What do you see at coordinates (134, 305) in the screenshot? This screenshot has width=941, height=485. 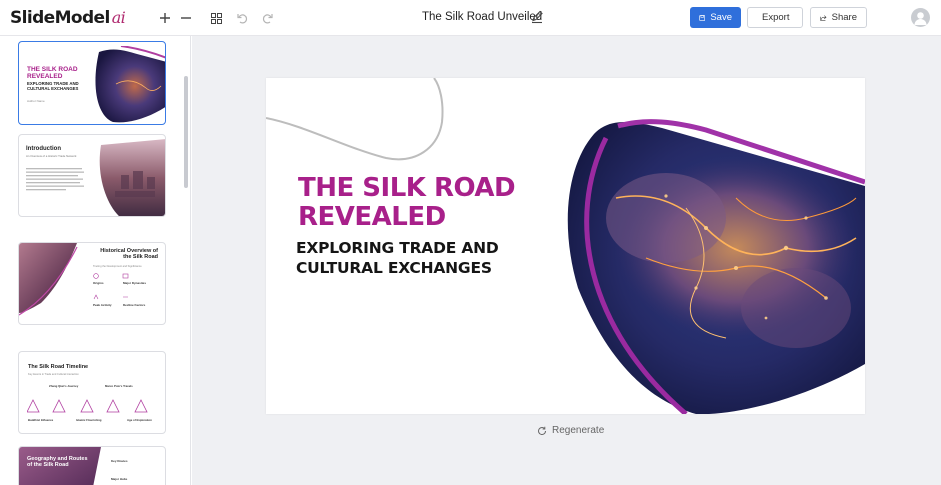 I see `thumb-3-item-4: Decline Factors` at bounding box center [134, 305].